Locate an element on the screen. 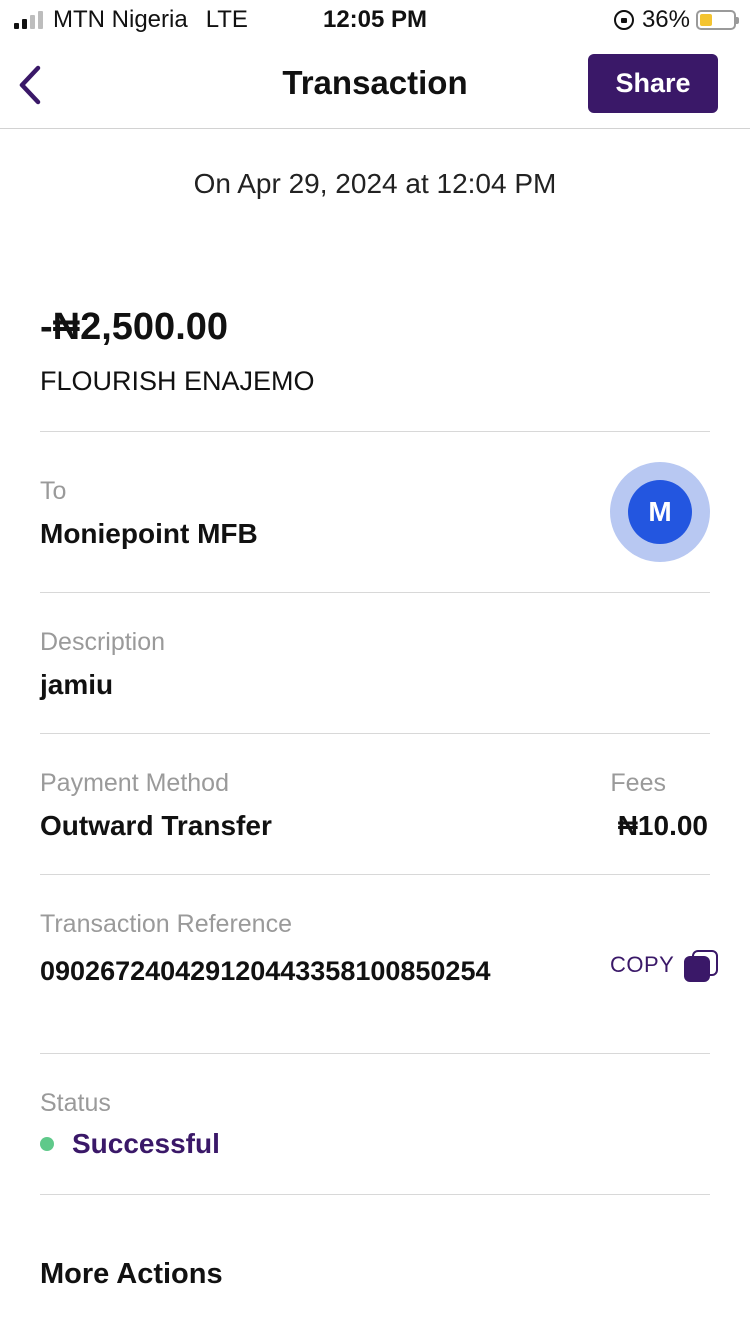 Image resolution: width=750 pixels, height=1334 pixels. copy-icon is located at coordinates (701, 965).